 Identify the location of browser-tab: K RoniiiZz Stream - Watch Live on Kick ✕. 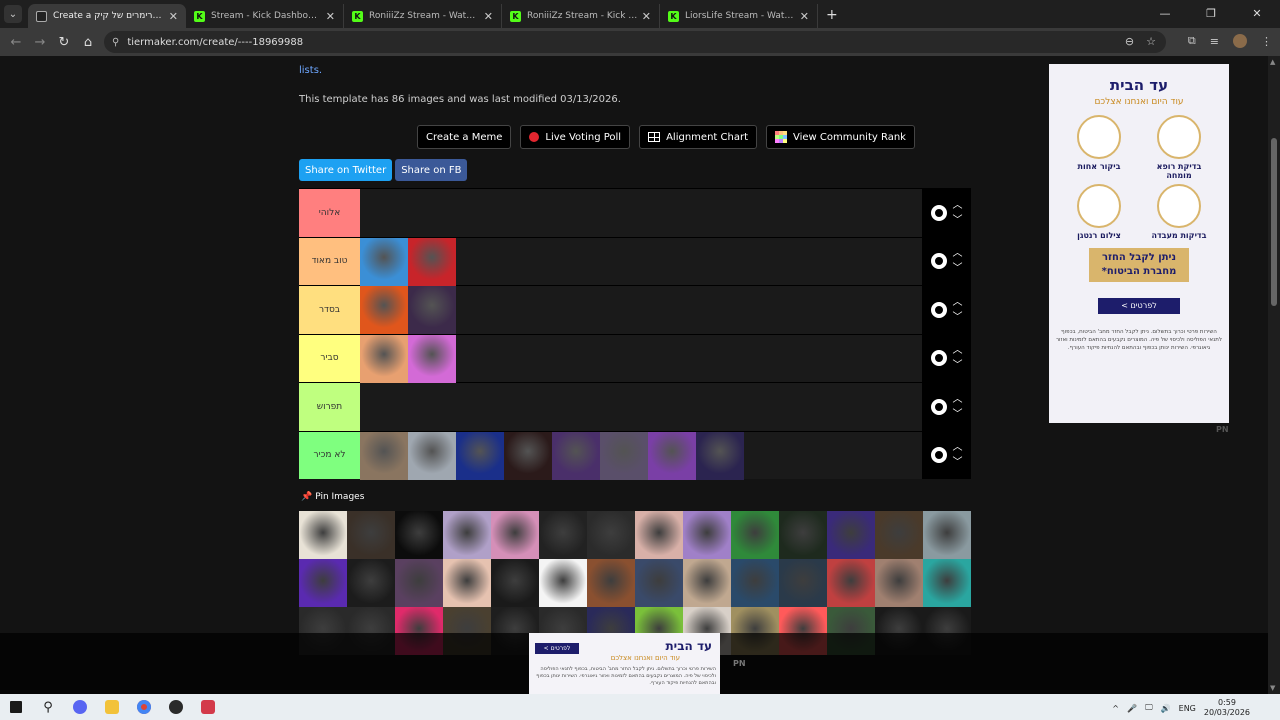
(423, 16).